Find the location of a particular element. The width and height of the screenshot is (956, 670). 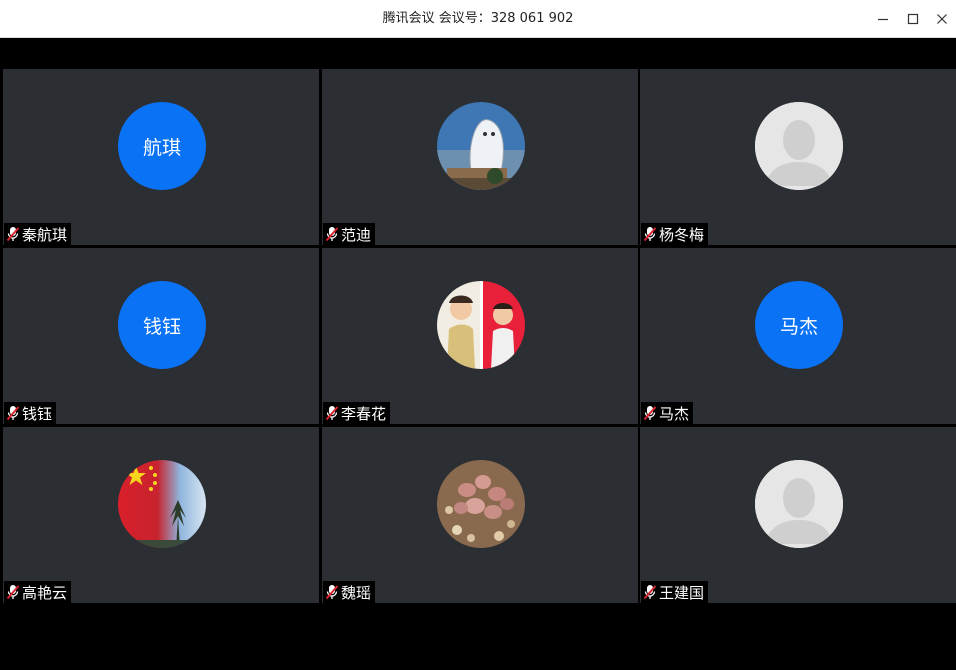

minimize-icon is located at coordinates (883, 19).